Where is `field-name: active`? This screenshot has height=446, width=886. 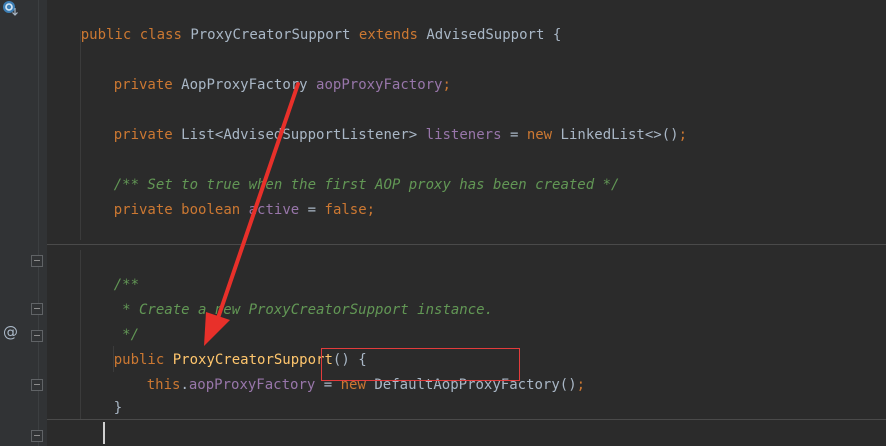 field-name: active is located at coordinates (274, 210).